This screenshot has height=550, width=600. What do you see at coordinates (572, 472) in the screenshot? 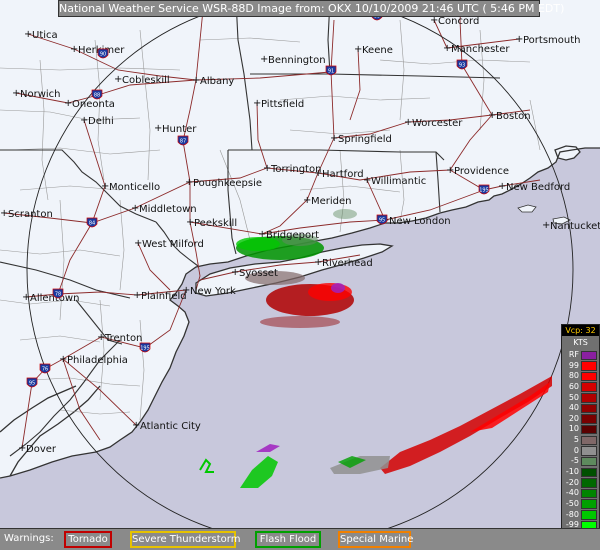
I see `legend-value-label: -10` at bounding box center [572, 472].